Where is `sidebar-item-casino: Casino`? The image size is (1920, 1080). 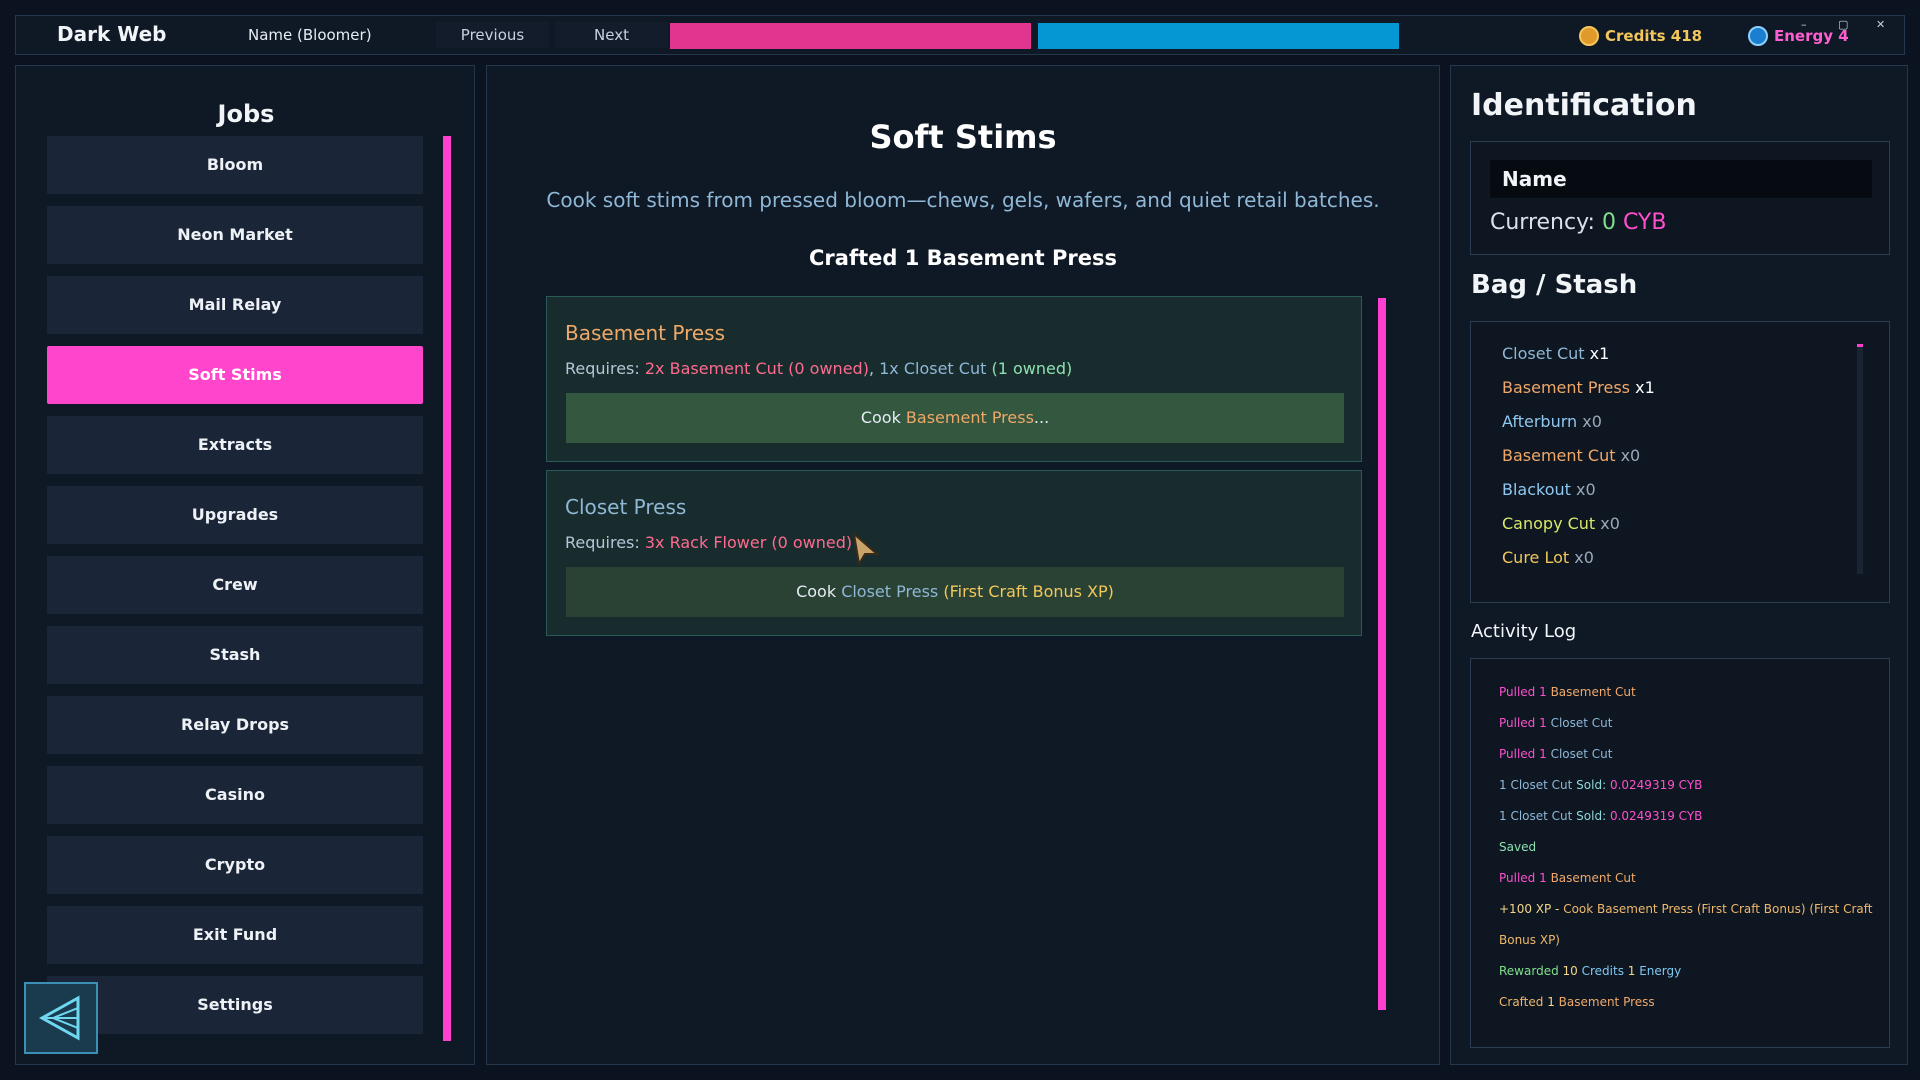
sidebar-item-casino: Casino is located at coordinates (235, 795).